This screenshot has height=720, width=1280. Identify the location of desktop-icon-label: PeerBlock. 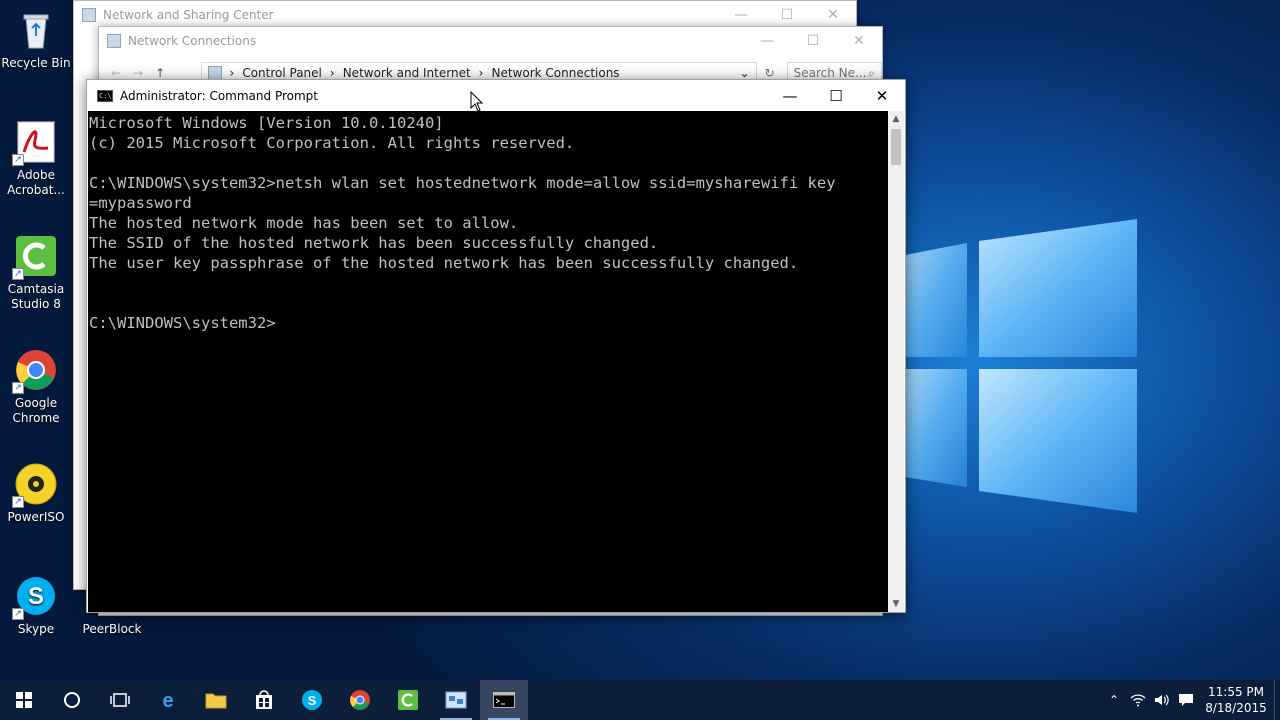
(112, 629).